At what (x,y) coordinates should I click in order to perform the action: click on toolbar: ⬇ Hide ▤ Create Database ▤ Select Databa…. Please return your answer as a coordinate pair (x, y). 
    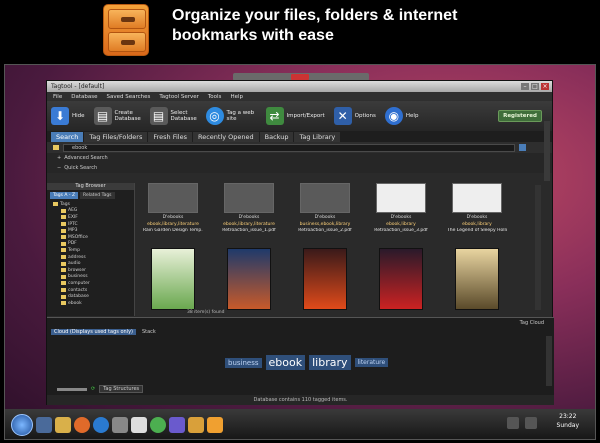
    Looking at the image, I should click on (299, 116).